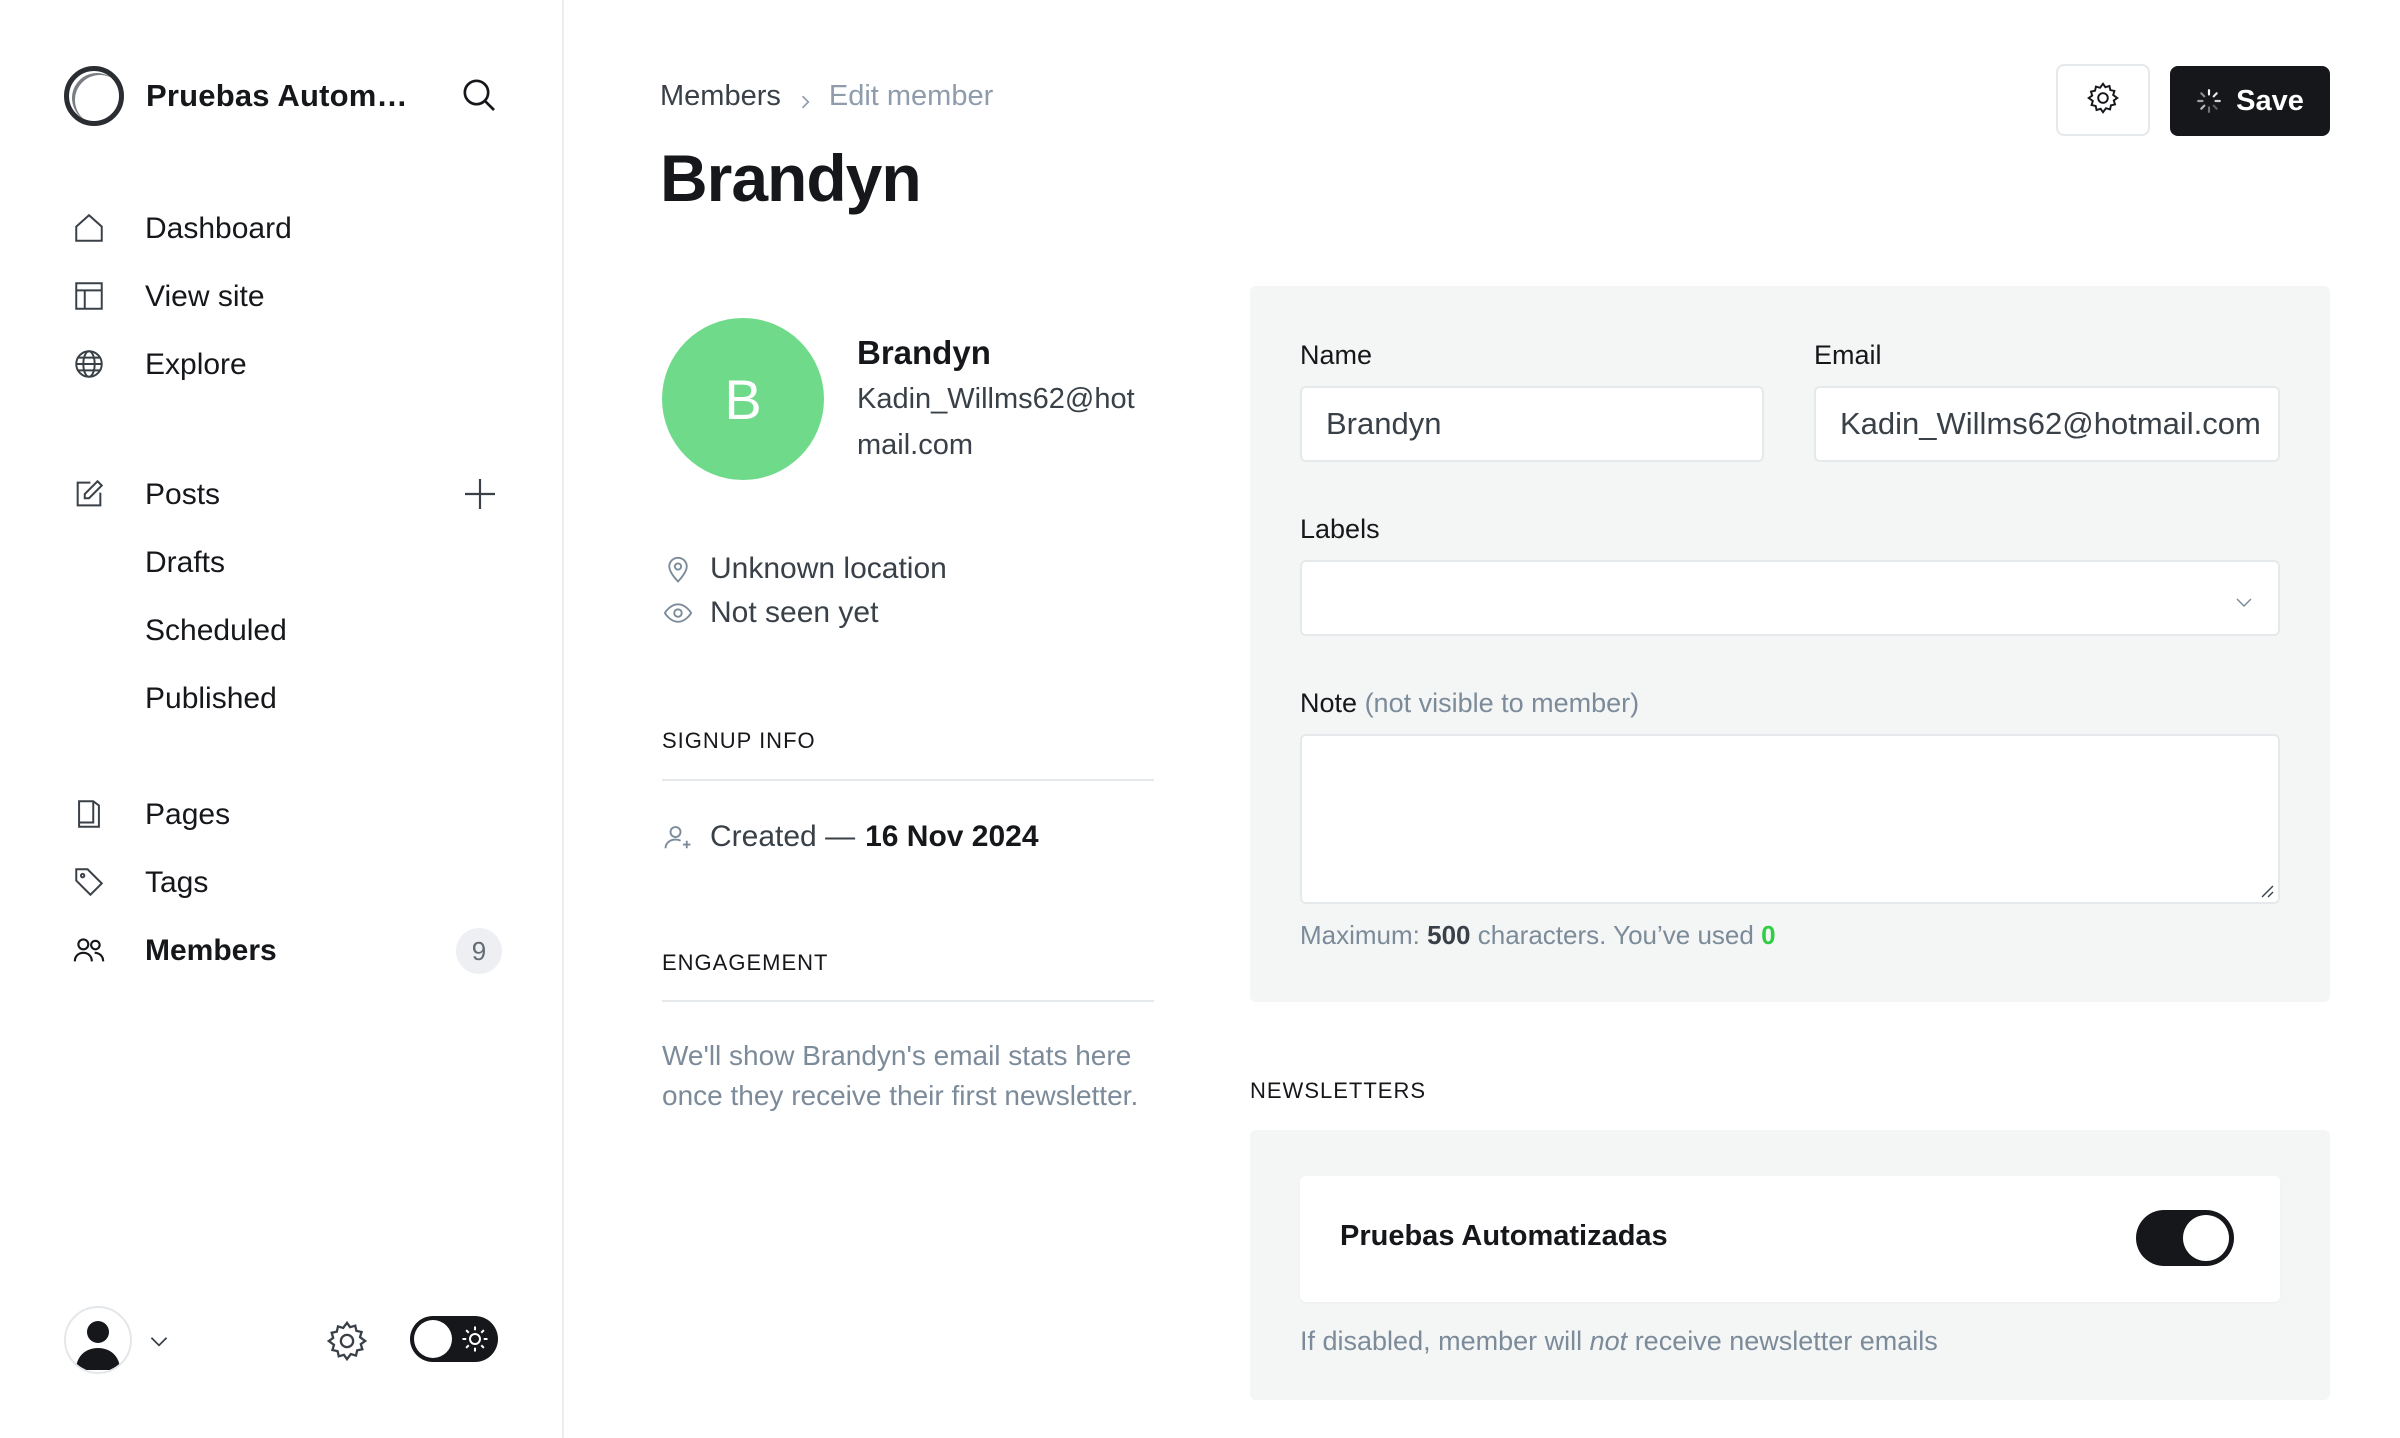 Image resolution: width=2400 pixels, height=1438 pixels. I want to click on newsletter-note-after: receive newsletter emails, so click(1786, 1341).